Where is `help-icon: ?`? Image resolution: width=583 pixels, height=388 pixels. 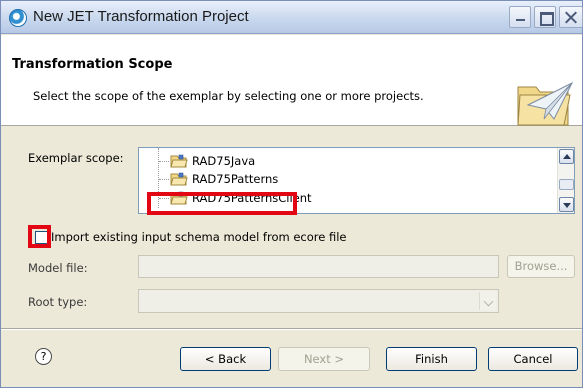
help-icon: ? is located at coordinates (43, 356).